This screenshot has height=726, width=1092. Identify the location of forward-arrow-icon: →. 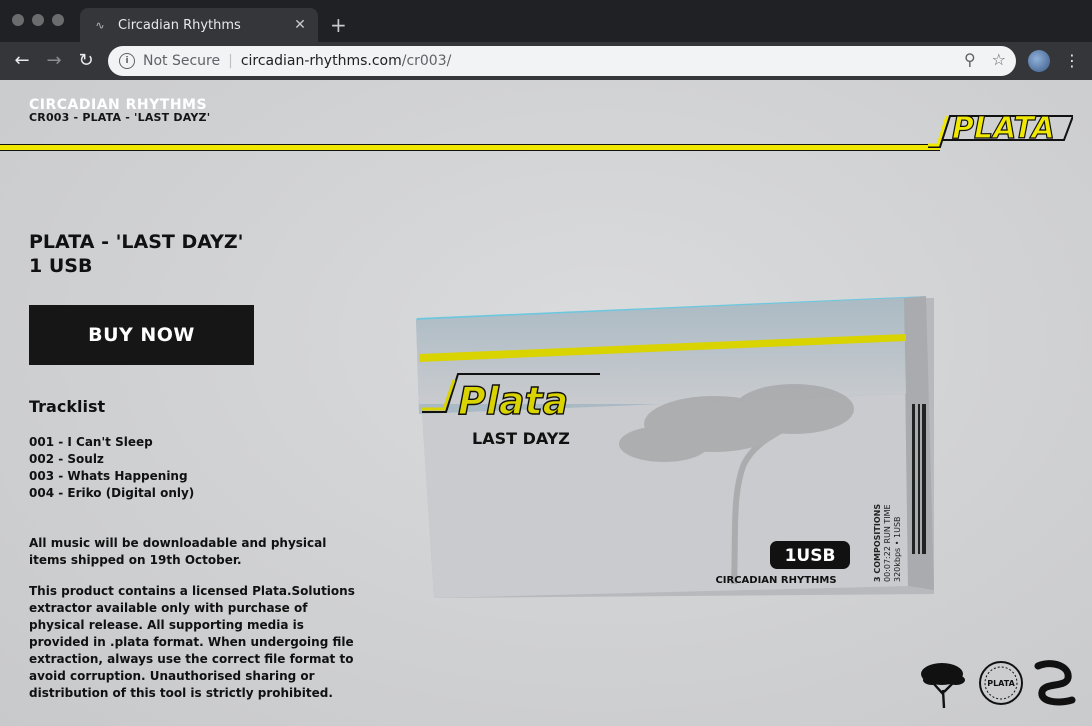
(54, 61).